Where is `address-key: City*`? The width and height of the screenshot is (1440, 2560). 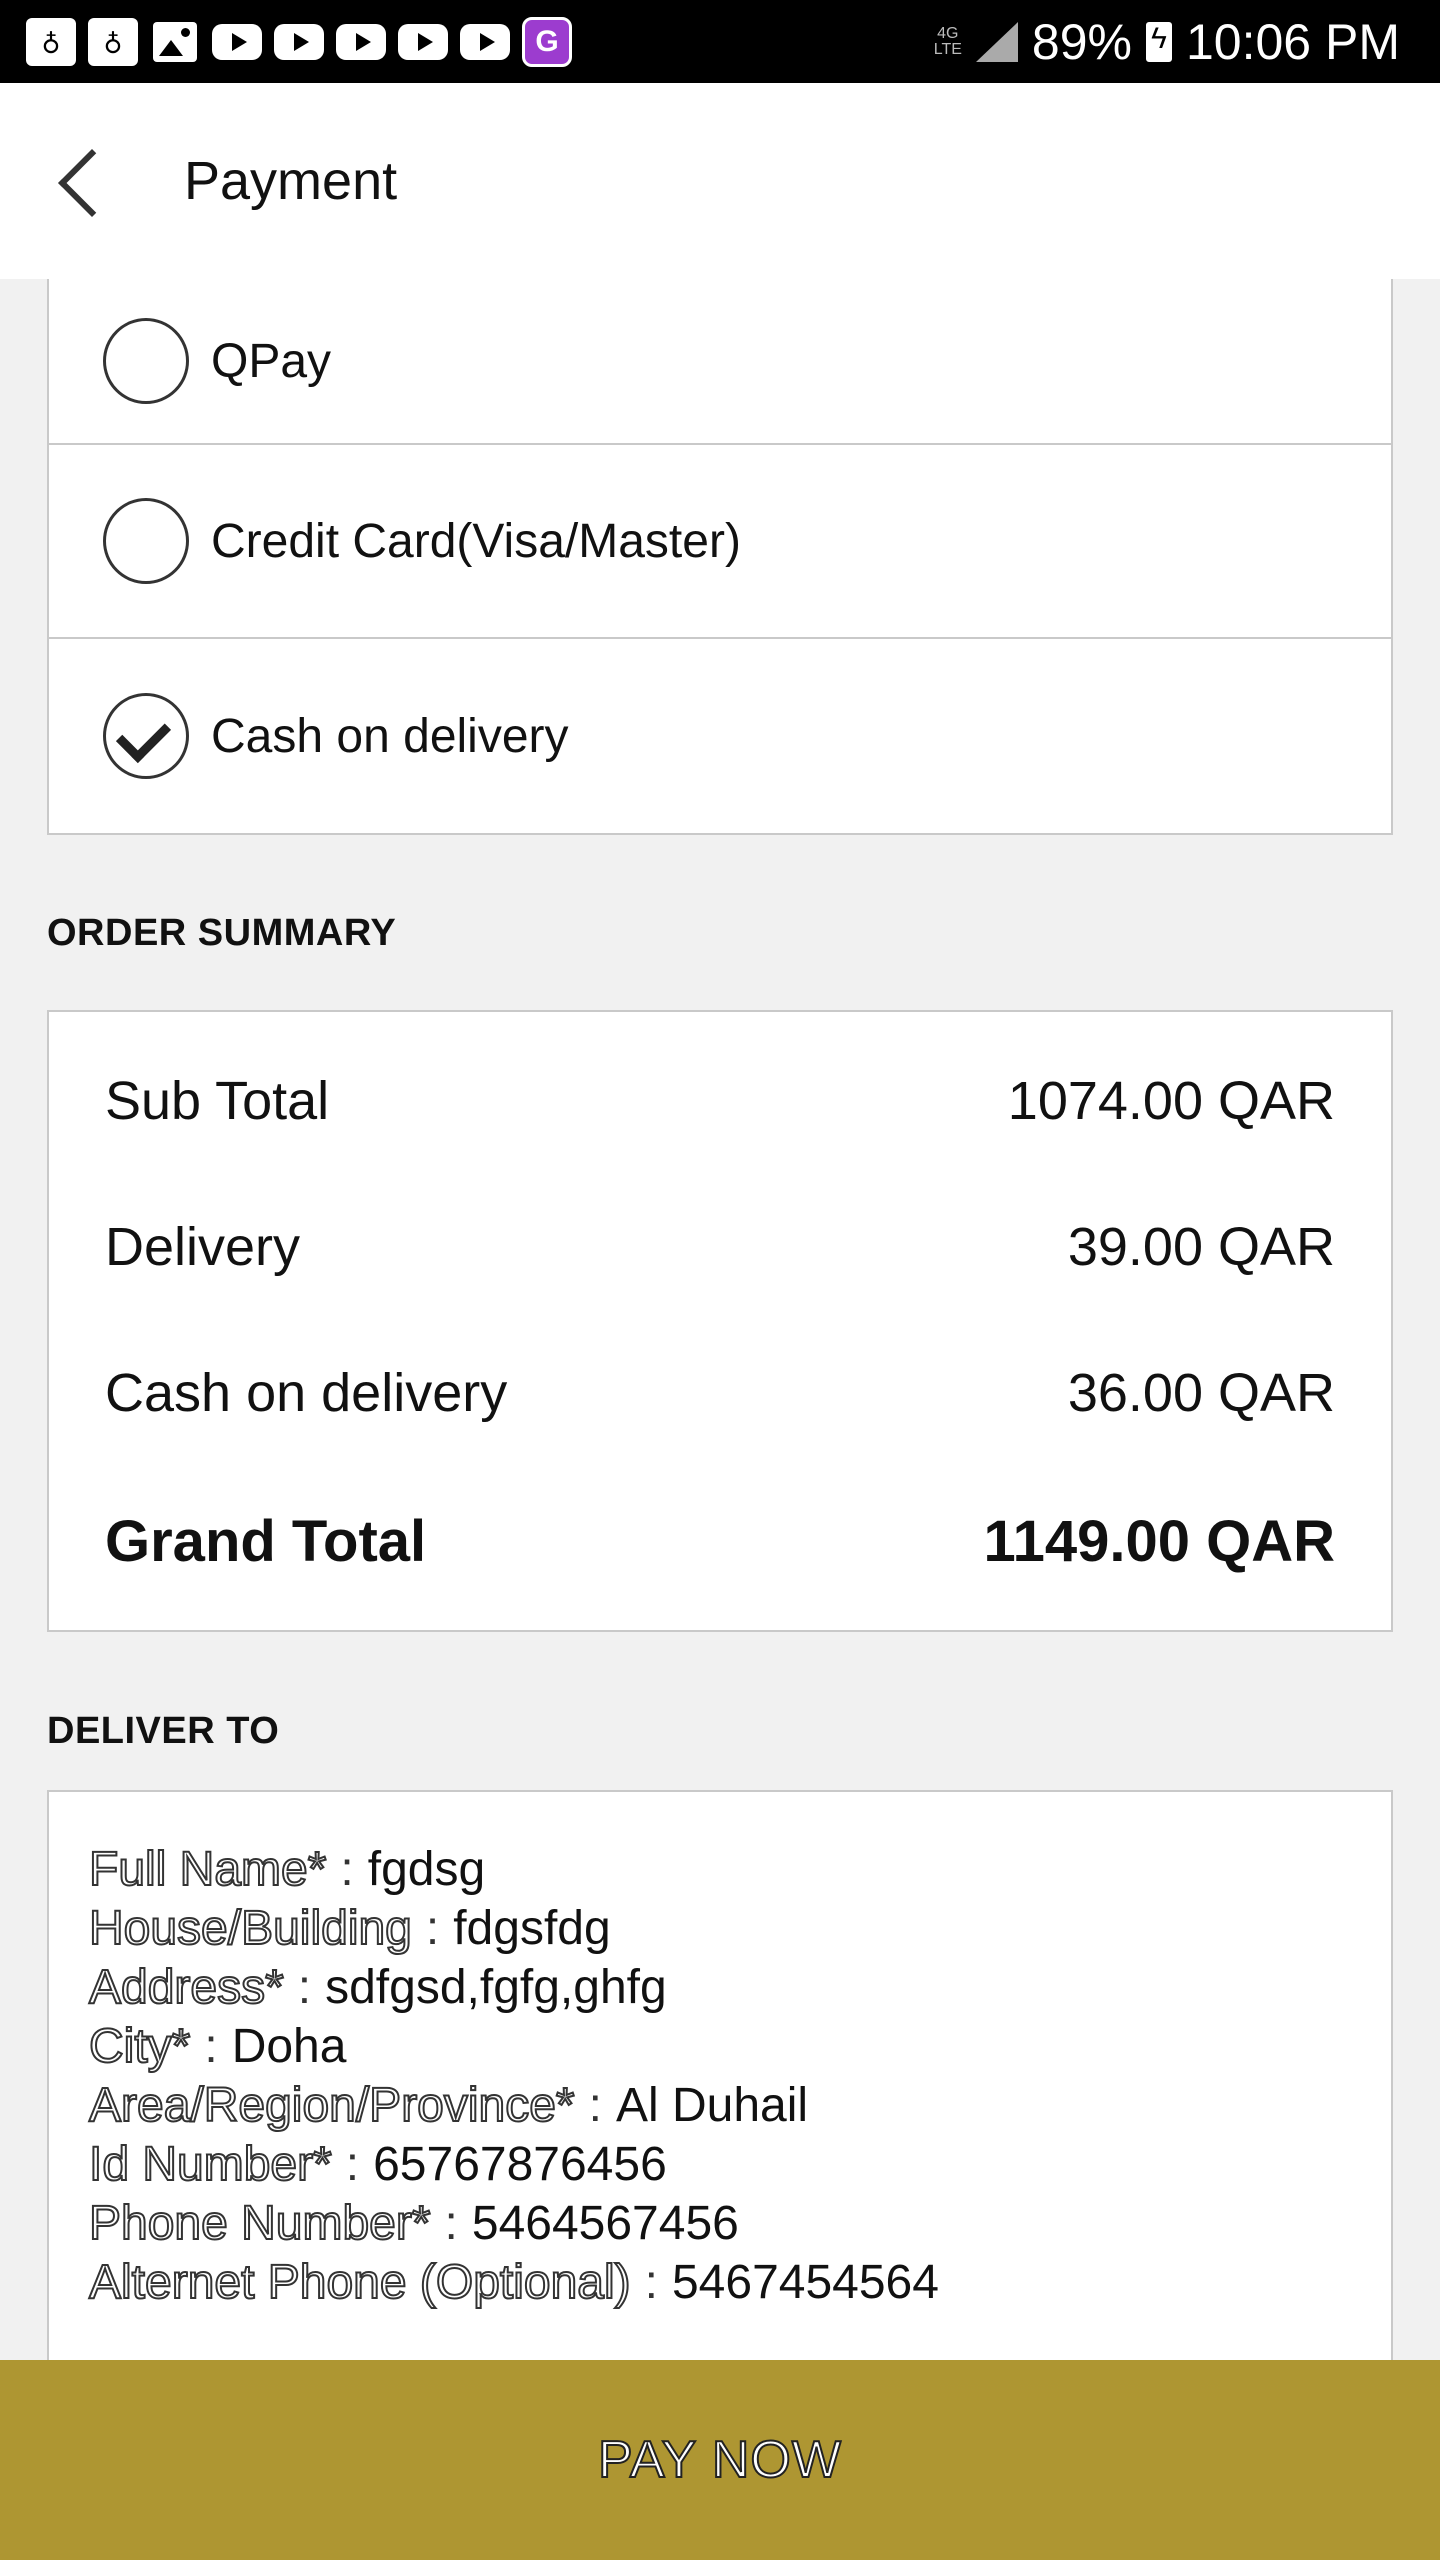 address-key: City* is located at coordinates (139, 2046).